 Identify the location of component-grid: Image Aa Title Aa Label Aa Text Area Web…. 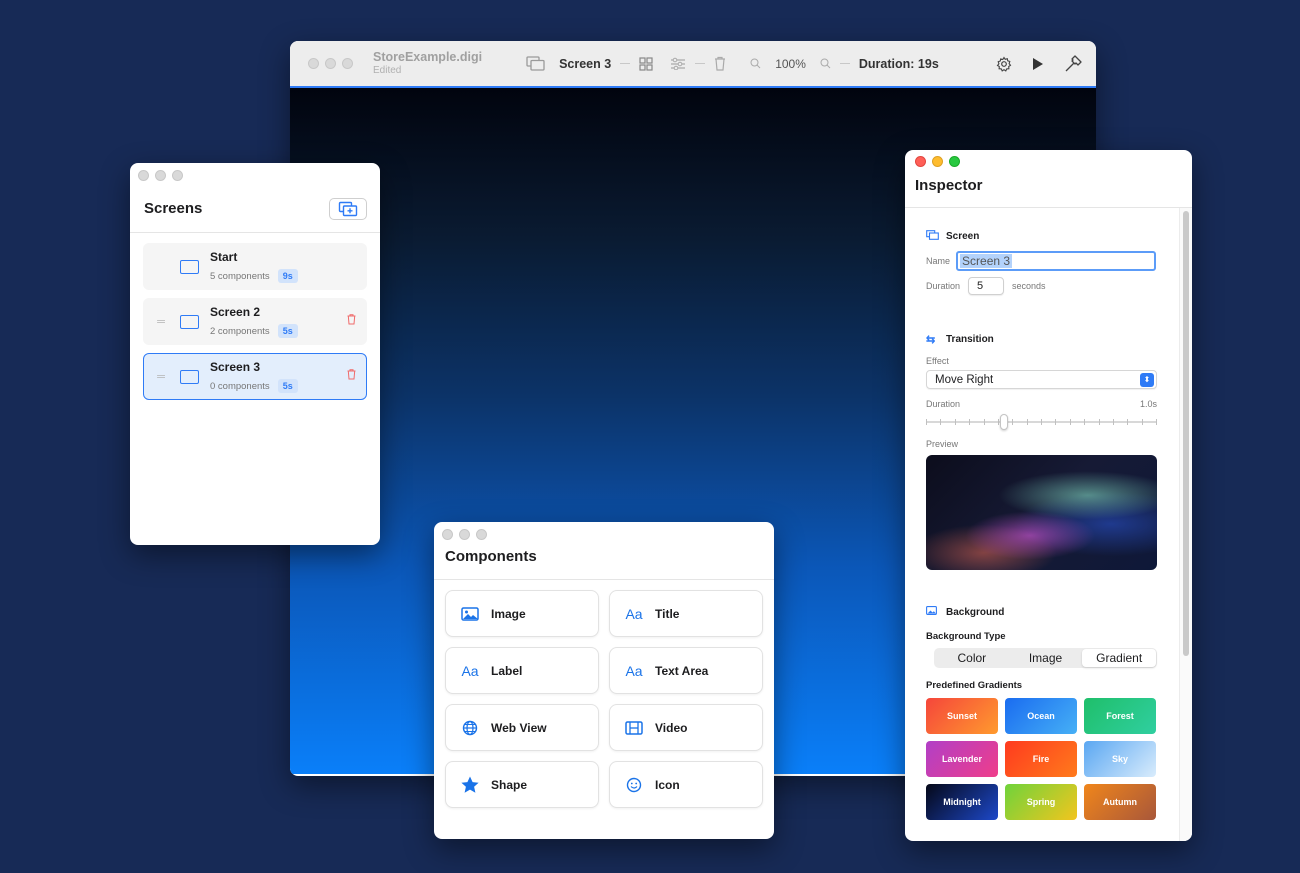
(604, 699).